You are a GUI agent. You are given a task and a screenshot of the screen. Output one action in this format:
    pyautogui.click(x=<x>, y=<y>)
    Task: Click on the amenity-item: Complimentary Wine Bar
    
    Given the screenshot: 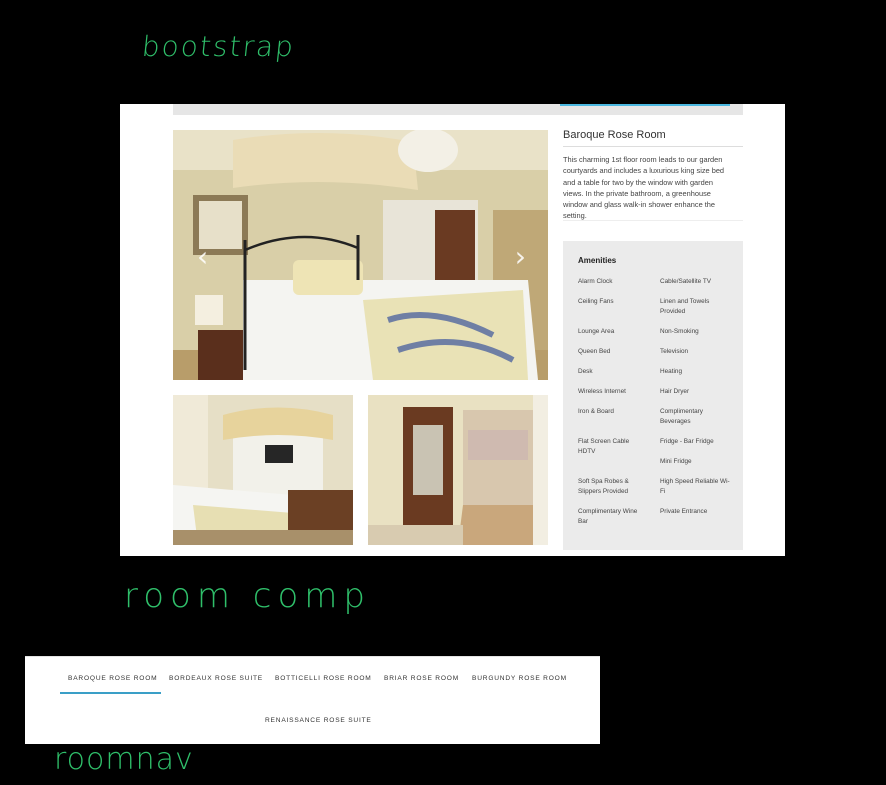 What is the action you would take?
    pyautogui.click(x=608, y=516)
    